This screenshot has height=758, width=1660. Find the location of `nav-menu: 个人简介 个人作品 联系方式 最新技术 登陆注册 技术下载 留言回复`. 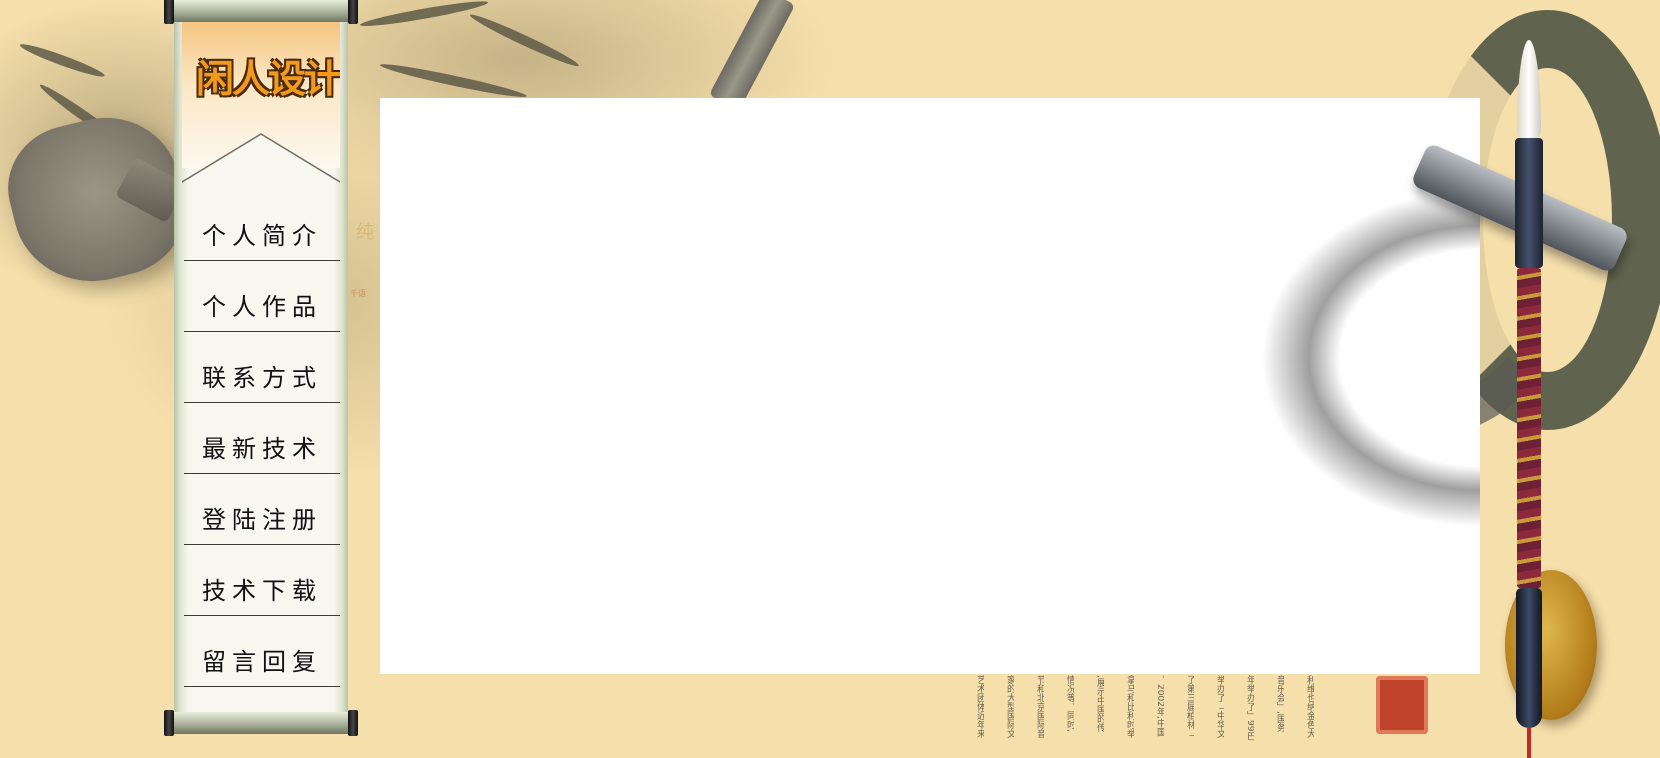

nav-menu: 个人简介 个人作品 联系方式 最新技术 登陆注册 技术下载 留言回复 is located at coordinates (262, 440).